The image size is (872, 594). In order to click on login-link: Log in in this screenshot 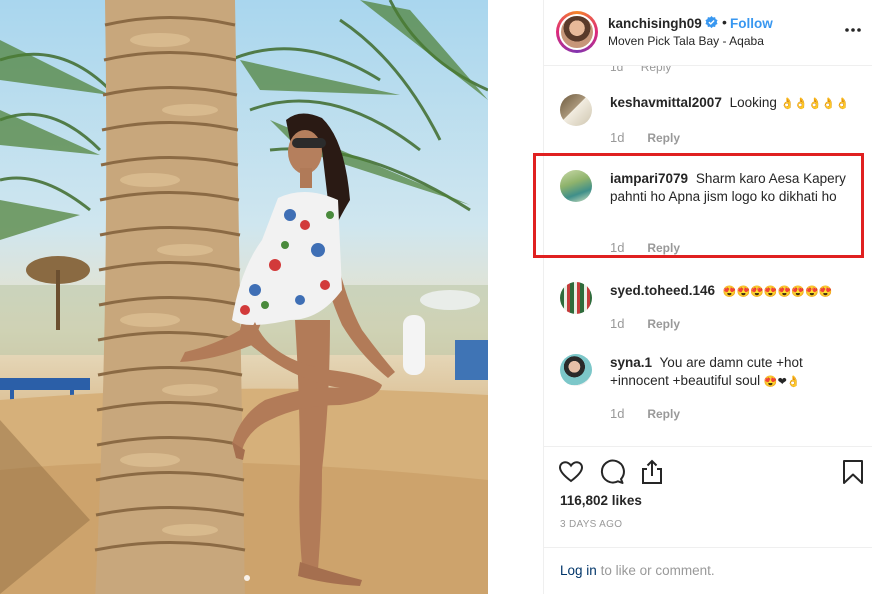, I will do `click(578, 570)`.